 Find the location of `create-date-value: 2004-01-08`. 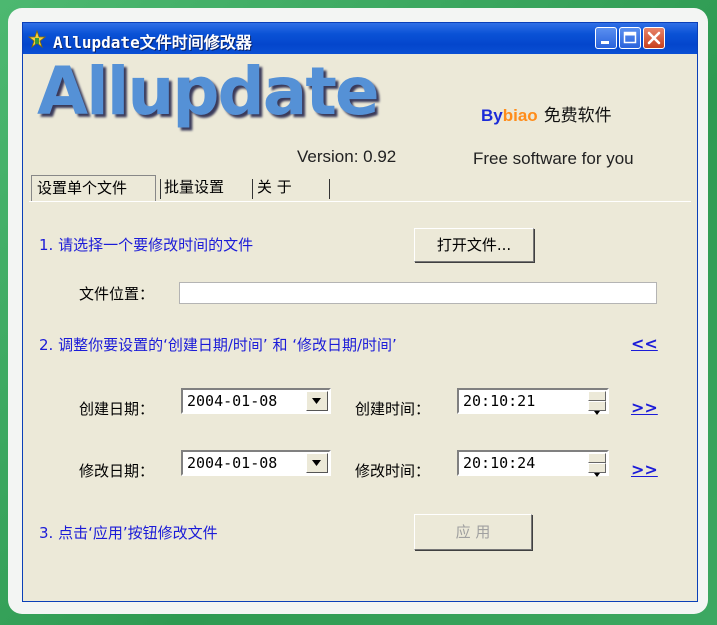

create-date-value: 2004-01-08 is located at coordinates (232, 401).